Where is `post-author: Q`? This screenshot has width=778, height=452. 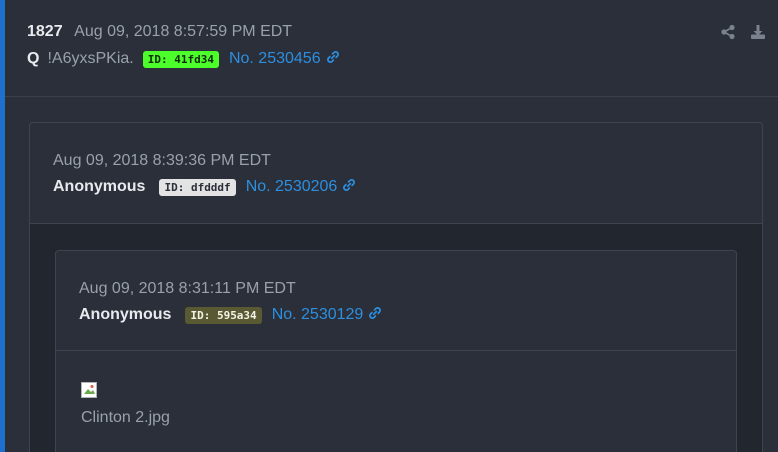
post-author: Q is located at coordinates (33, 58).